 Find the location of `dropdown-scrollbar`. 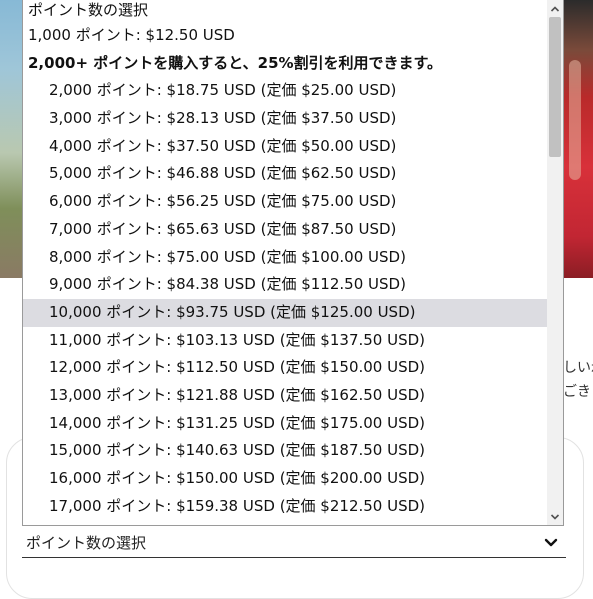

dropdown-scrollbar is located at coordinates (555, 262).